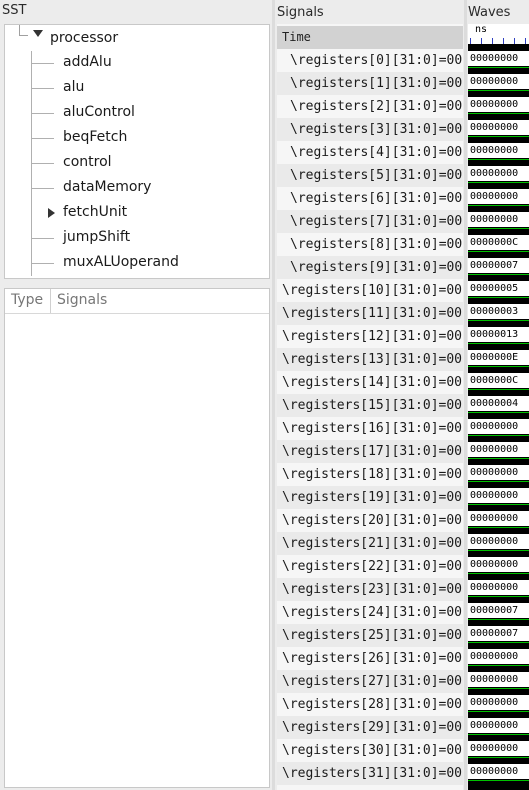 This screenshot has width=529, height=790. Describe the element at coordinates (370, 773) in the screenshot. I see `signal-row: \registers[31][31:0]=00` at that location.